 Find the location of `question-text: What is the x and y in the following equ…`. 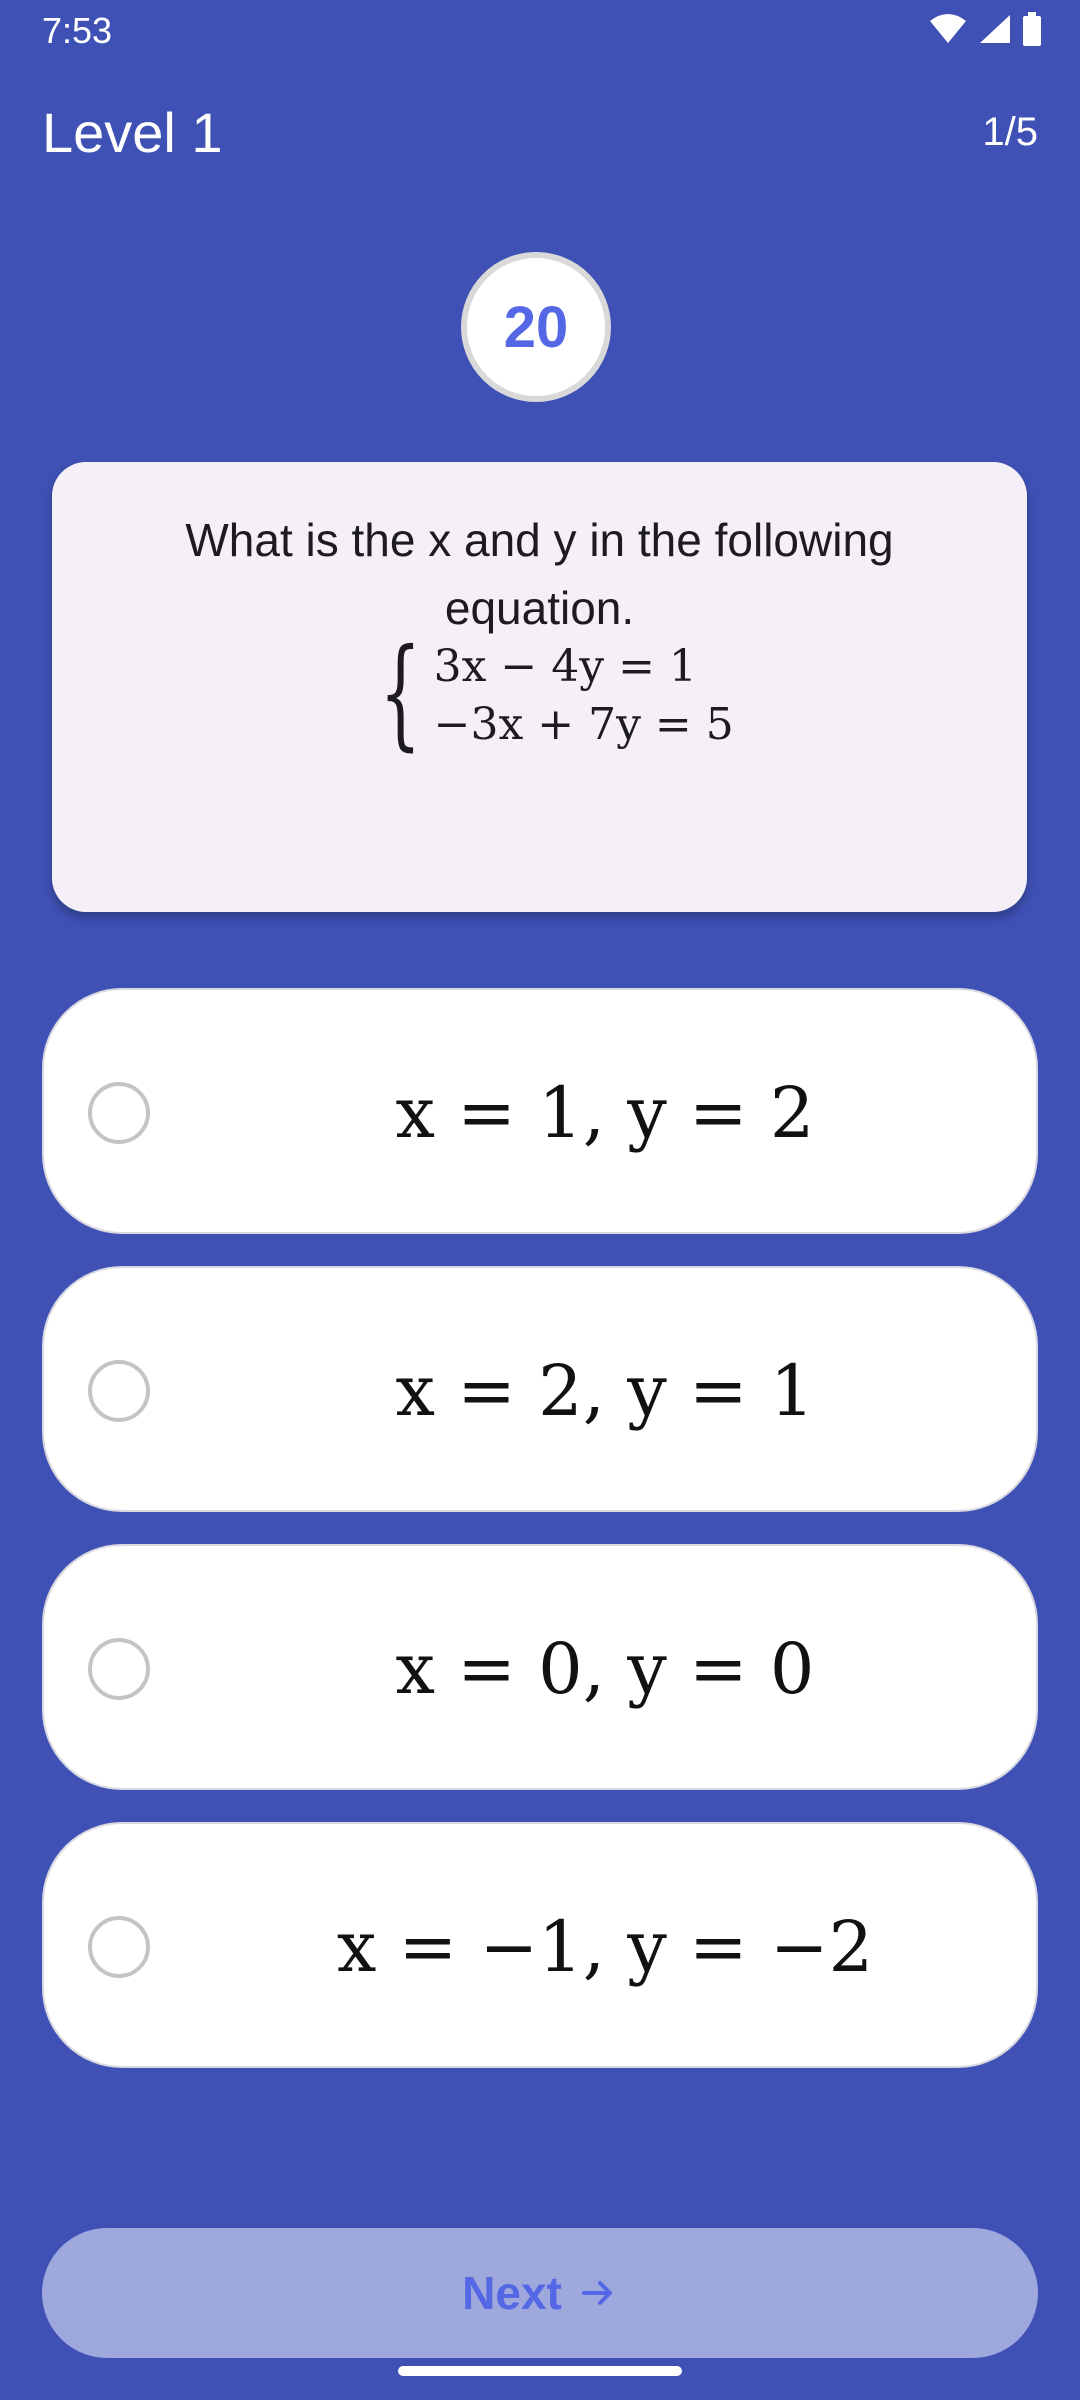

question-text: What is the x and y in the following equ… is located at coordinates (539, 574).